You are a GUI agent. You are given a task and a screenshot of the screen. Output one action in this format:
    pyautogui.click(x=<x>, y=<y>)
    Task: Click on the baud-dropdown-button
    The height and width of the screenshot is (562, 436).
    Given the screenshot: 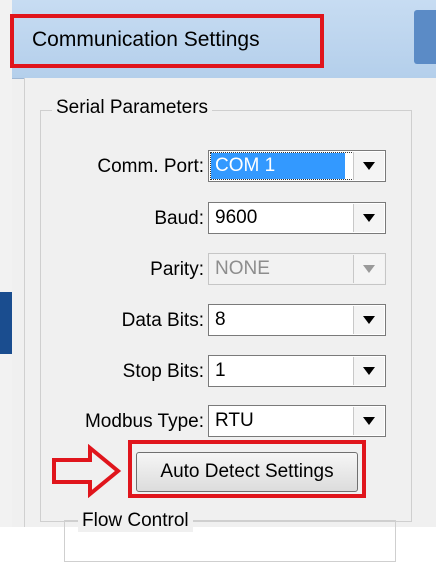 What is the action you would take?
    pyautogui.click(x=368, y=218)
    